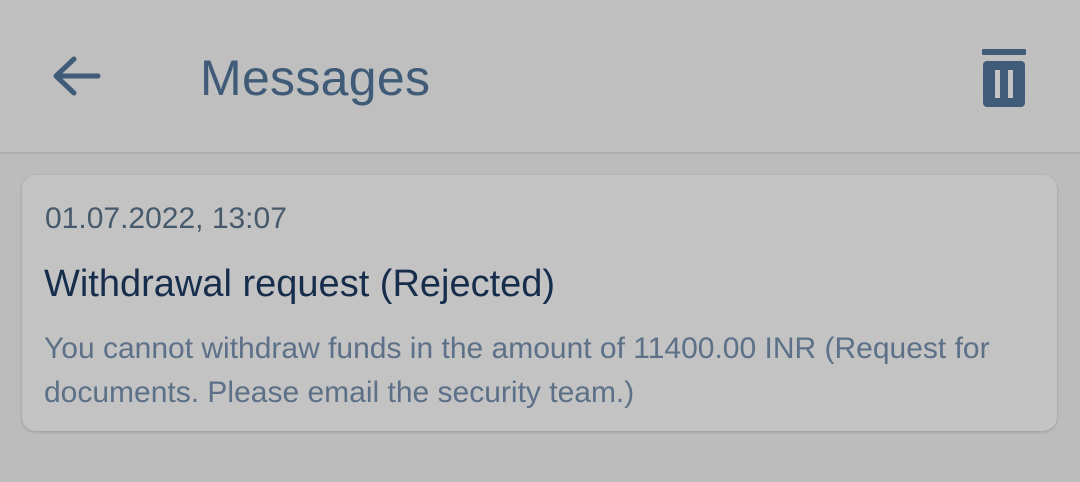 The image size is (1080, 482). Describe the element at coordinates (166, 218) in the screenshot. I see `message-date: 01.07.2022, 13:07` at that location.